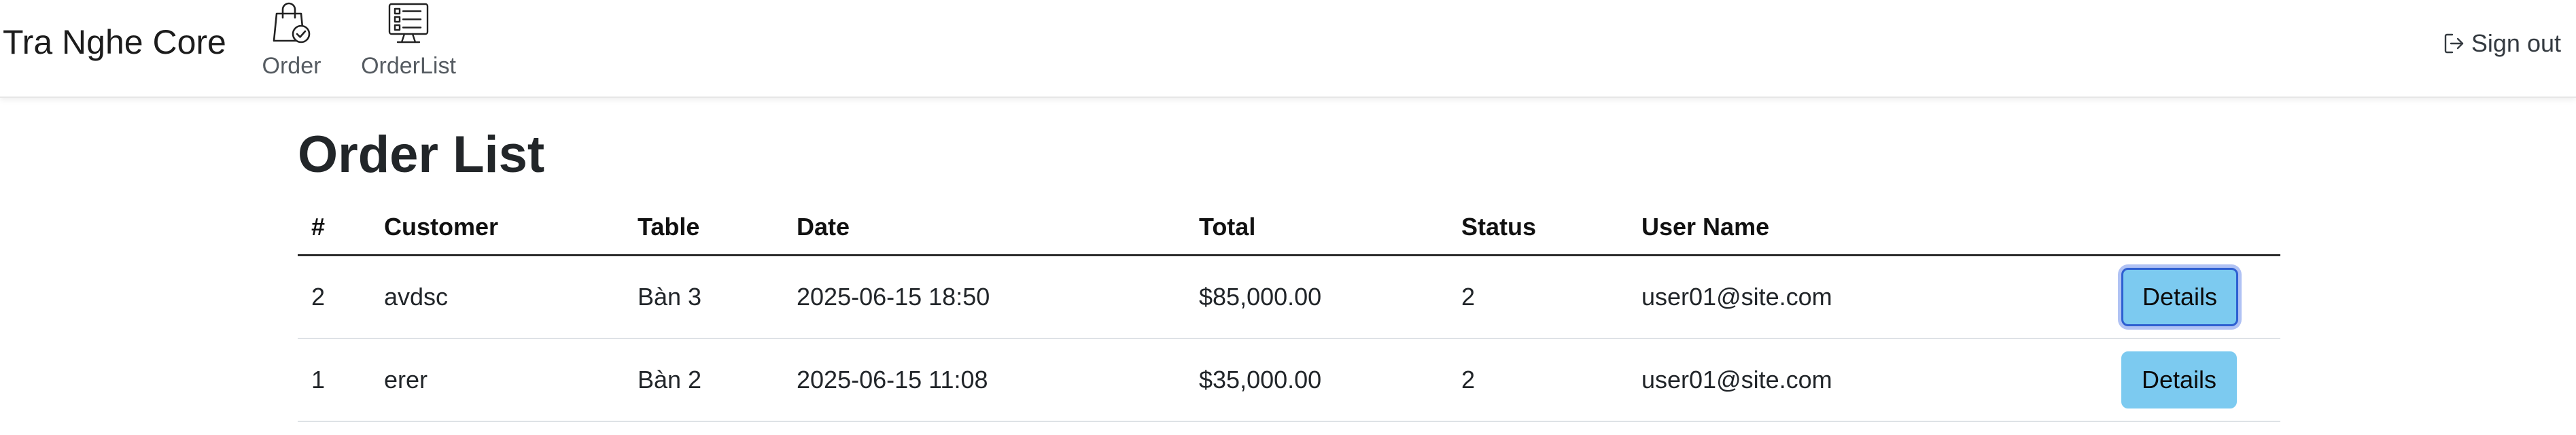  I want to click on cell-customer: avdsc, so click(497, 297).